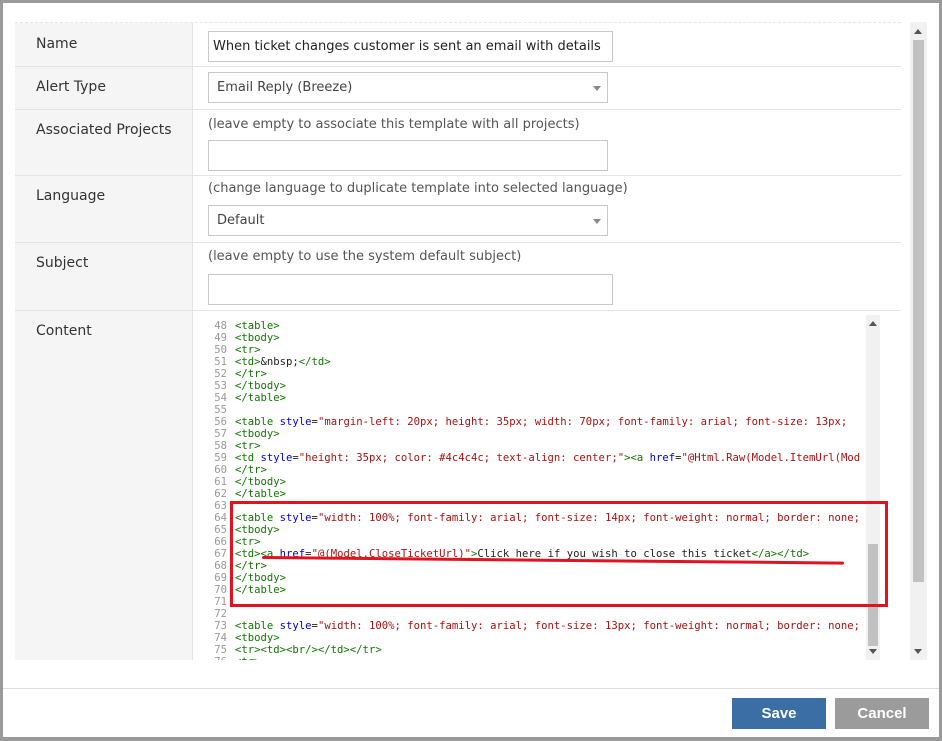 Image resolution: width=942 pixels, height=741 pixels. I want to click on name-label-cell: Name, so click(104, 44).